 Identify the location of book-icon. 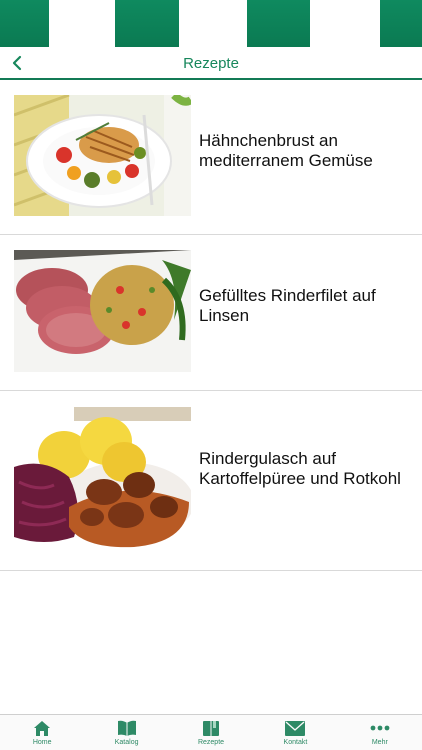
(127, 728).